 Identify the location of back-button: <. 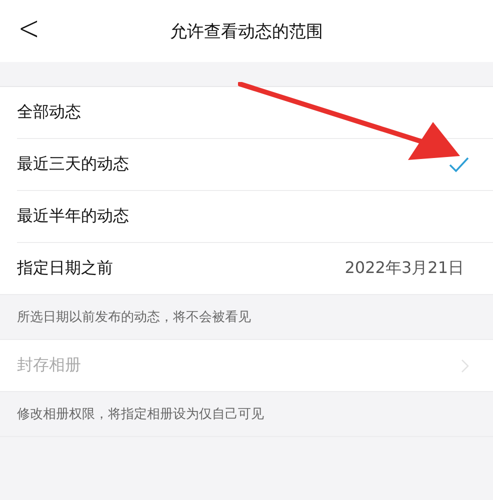
(29, 29).